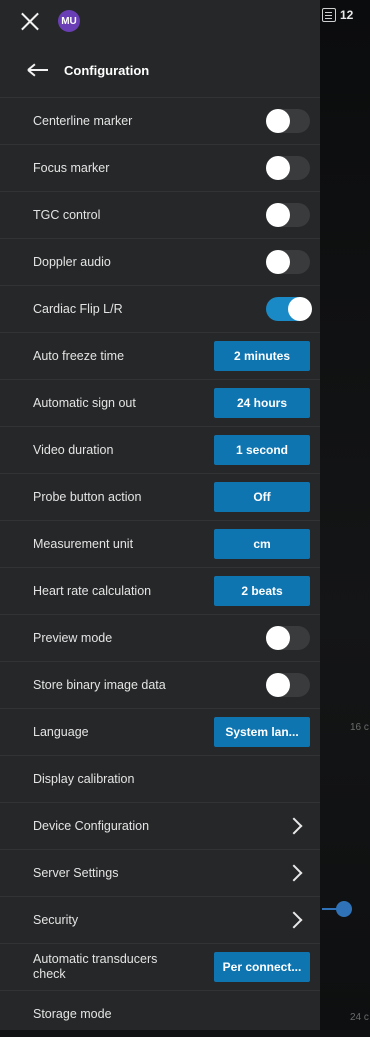  What do you see at coordinates (92, 590) in the screenshot?
I see `setting-label: Heart rate calculation` at bounding box center [92, 590].